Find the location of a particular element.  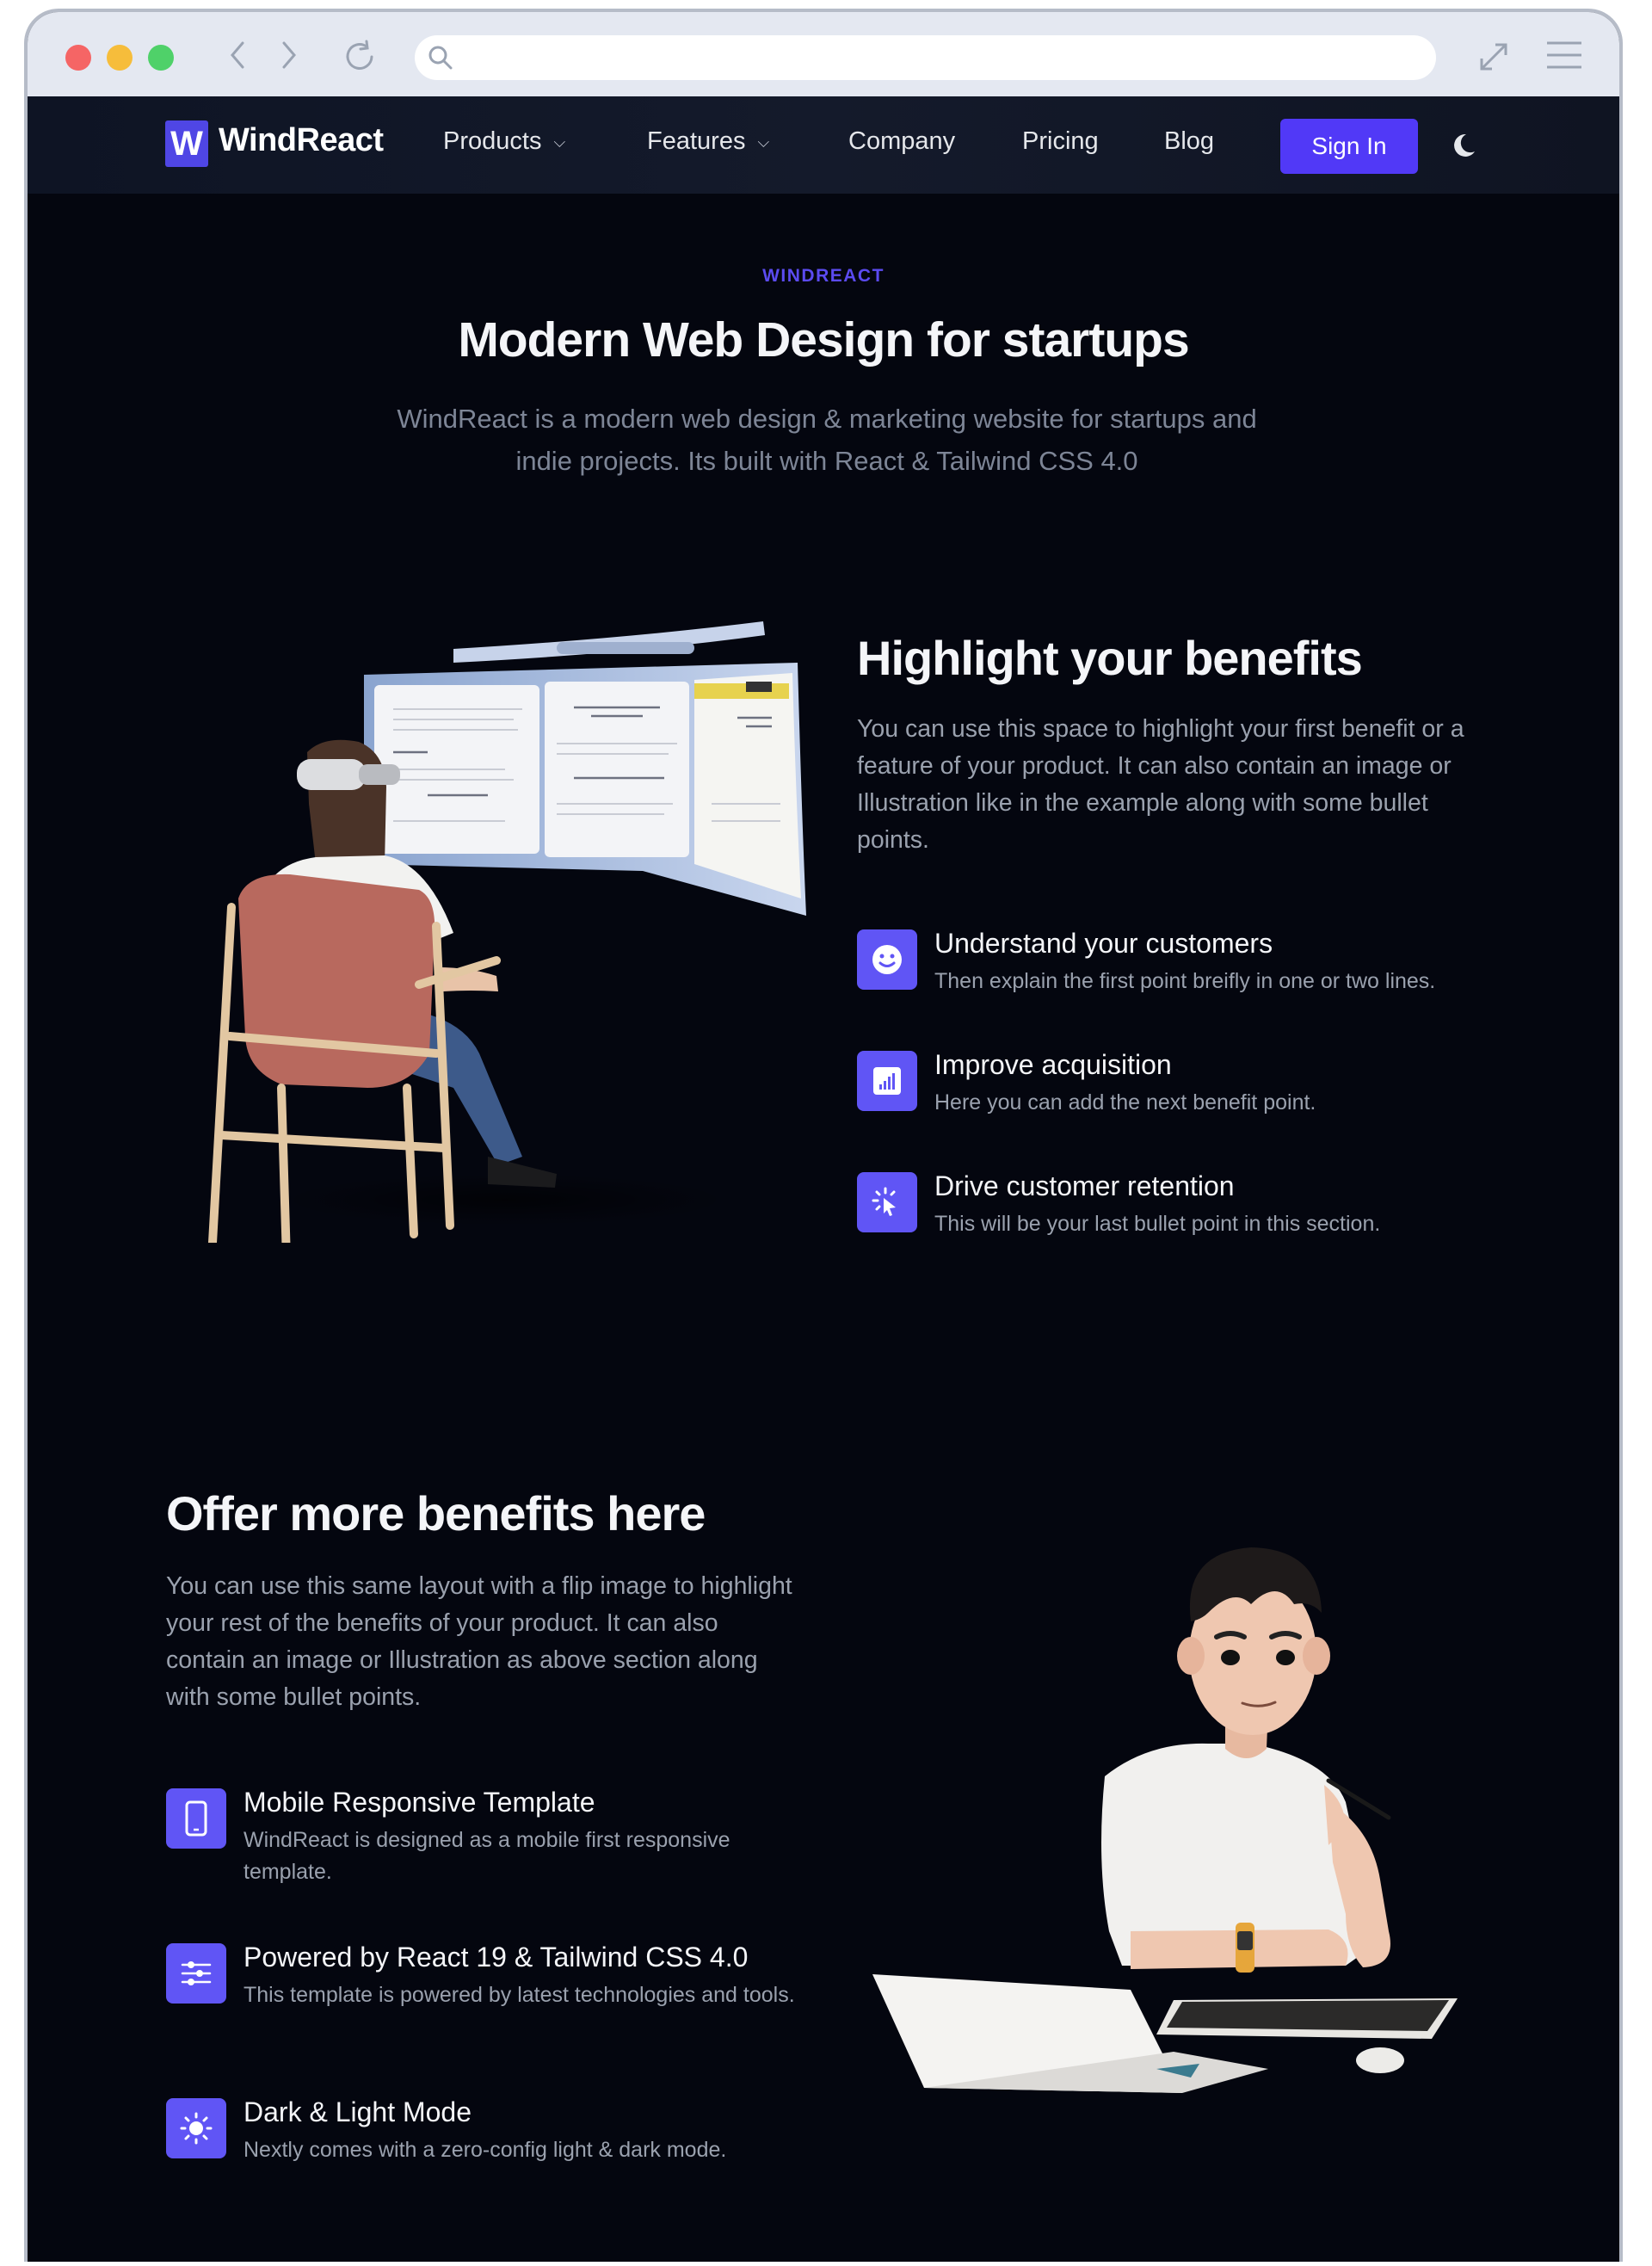

logo-text: WindReact is located at coordinates (301, 140).